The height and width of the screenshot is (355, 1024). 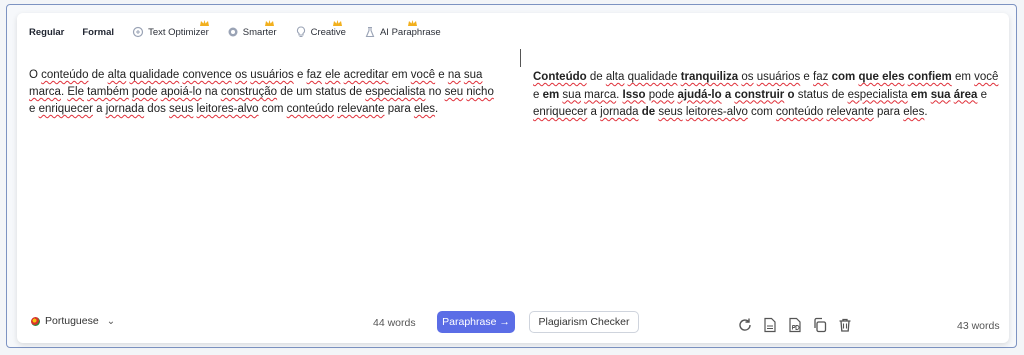 What do you see at coordinates (399, 109) in the screenshot?
I see `text-segment: para` at bounding box center [399, 109].